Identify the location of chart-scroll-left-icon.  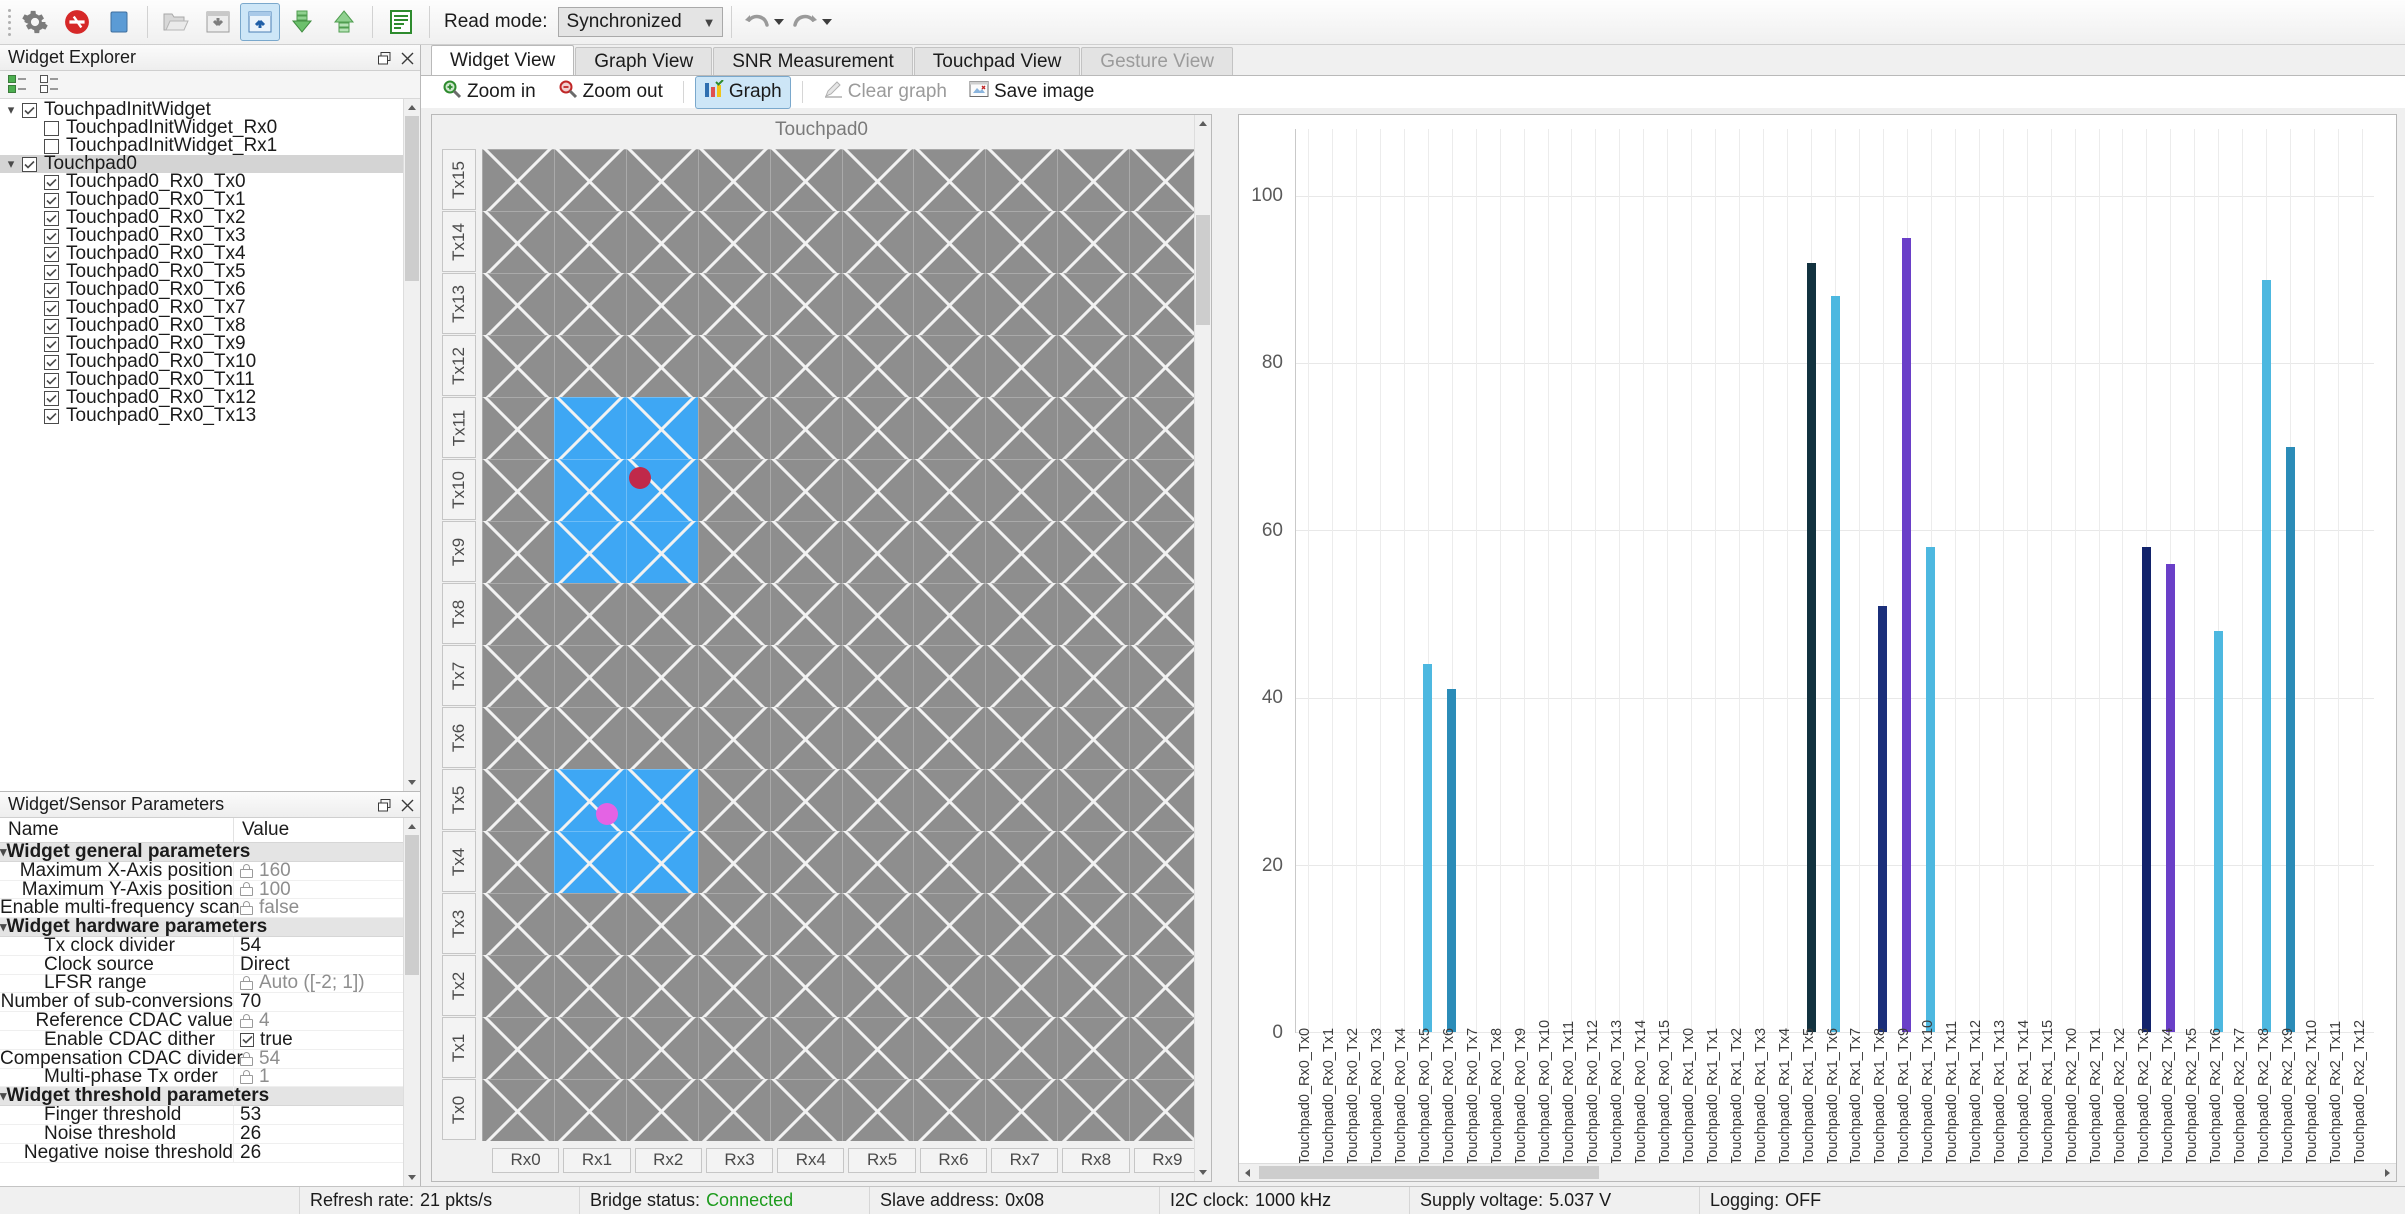
(1247, 1172).